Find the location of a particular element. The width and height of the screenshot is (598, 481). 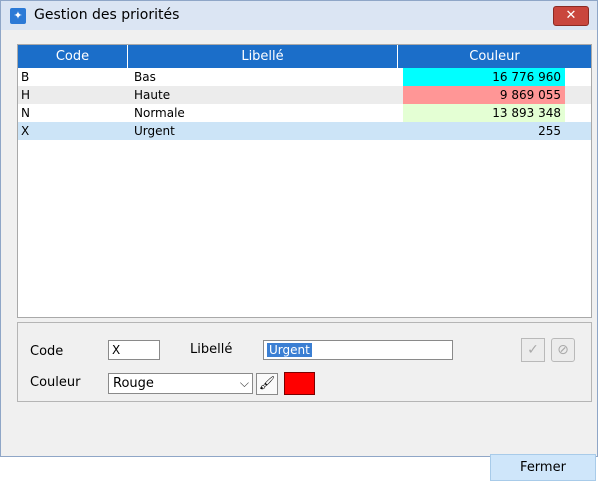

color-swatch is located at coordinates (299, 383).